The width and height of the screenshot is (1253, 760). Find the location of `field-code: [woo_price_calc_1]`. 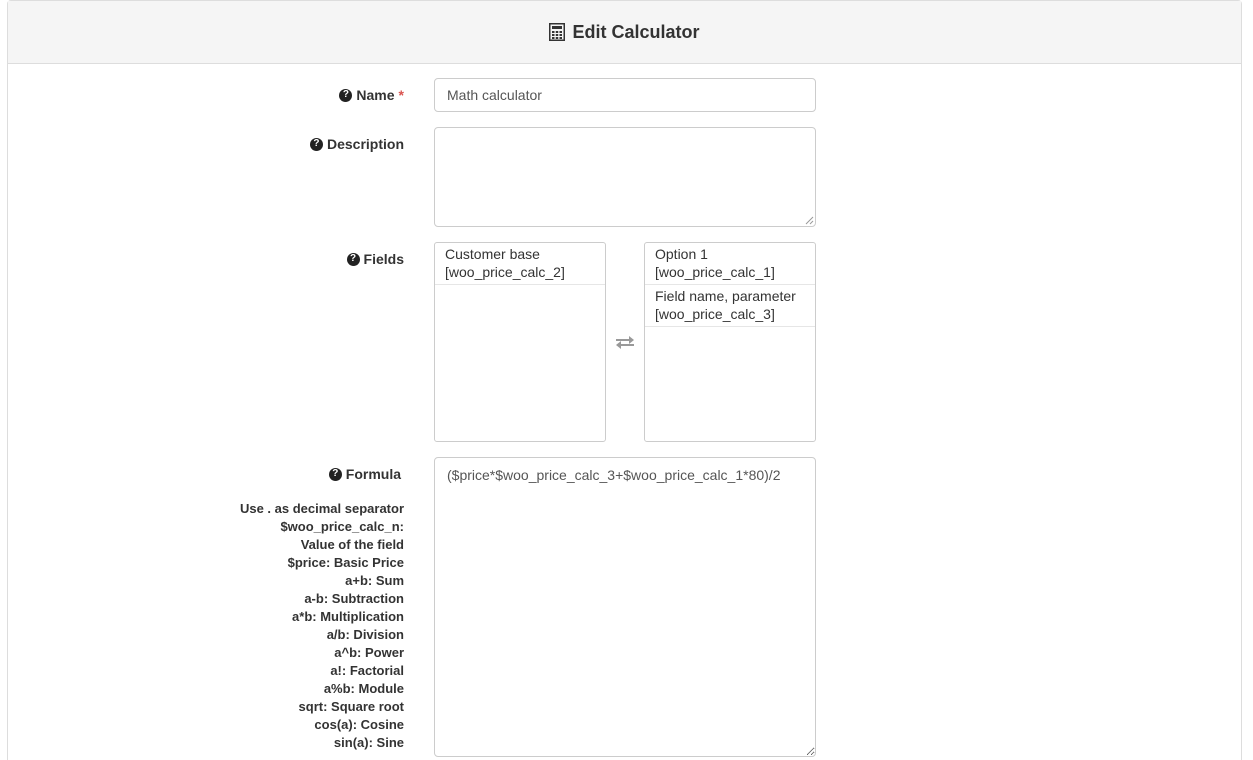

field-code: [woo_price_calc_1] is located at coordinates (715, 272).